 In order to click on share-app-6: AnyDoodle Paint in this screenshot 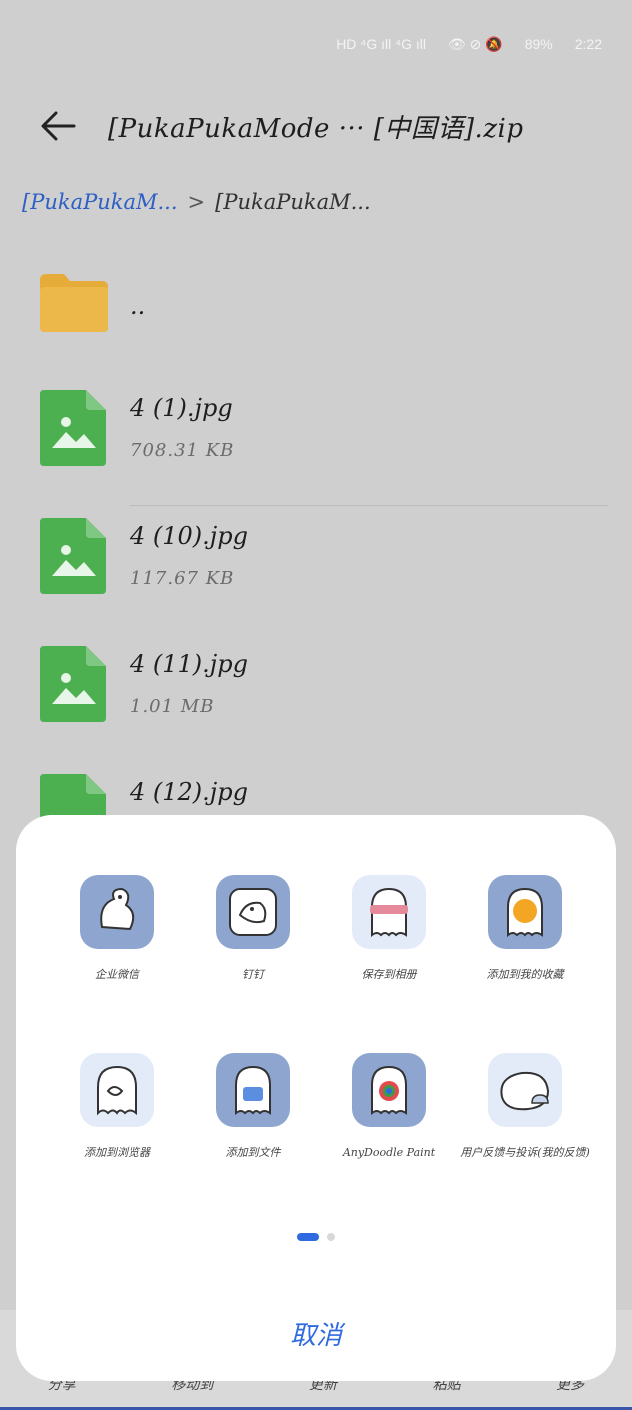, I will do `click(389, 1107)`.